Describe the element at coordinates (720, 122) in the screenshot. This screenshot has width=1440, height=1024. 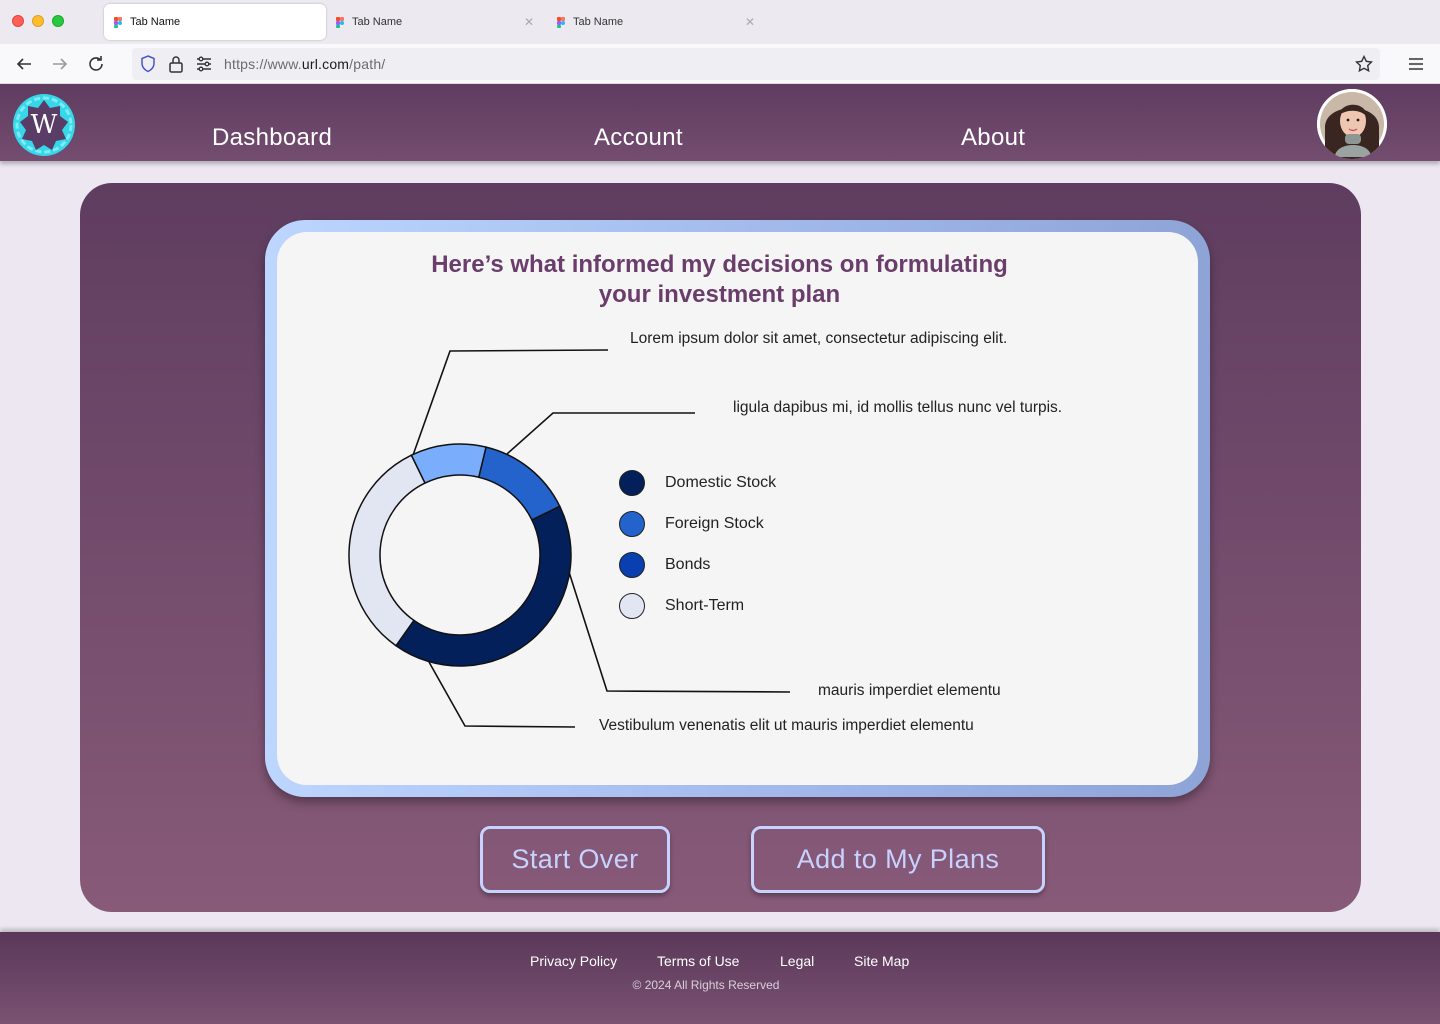
I see `app-header: W Dashboard Account About` at that location.